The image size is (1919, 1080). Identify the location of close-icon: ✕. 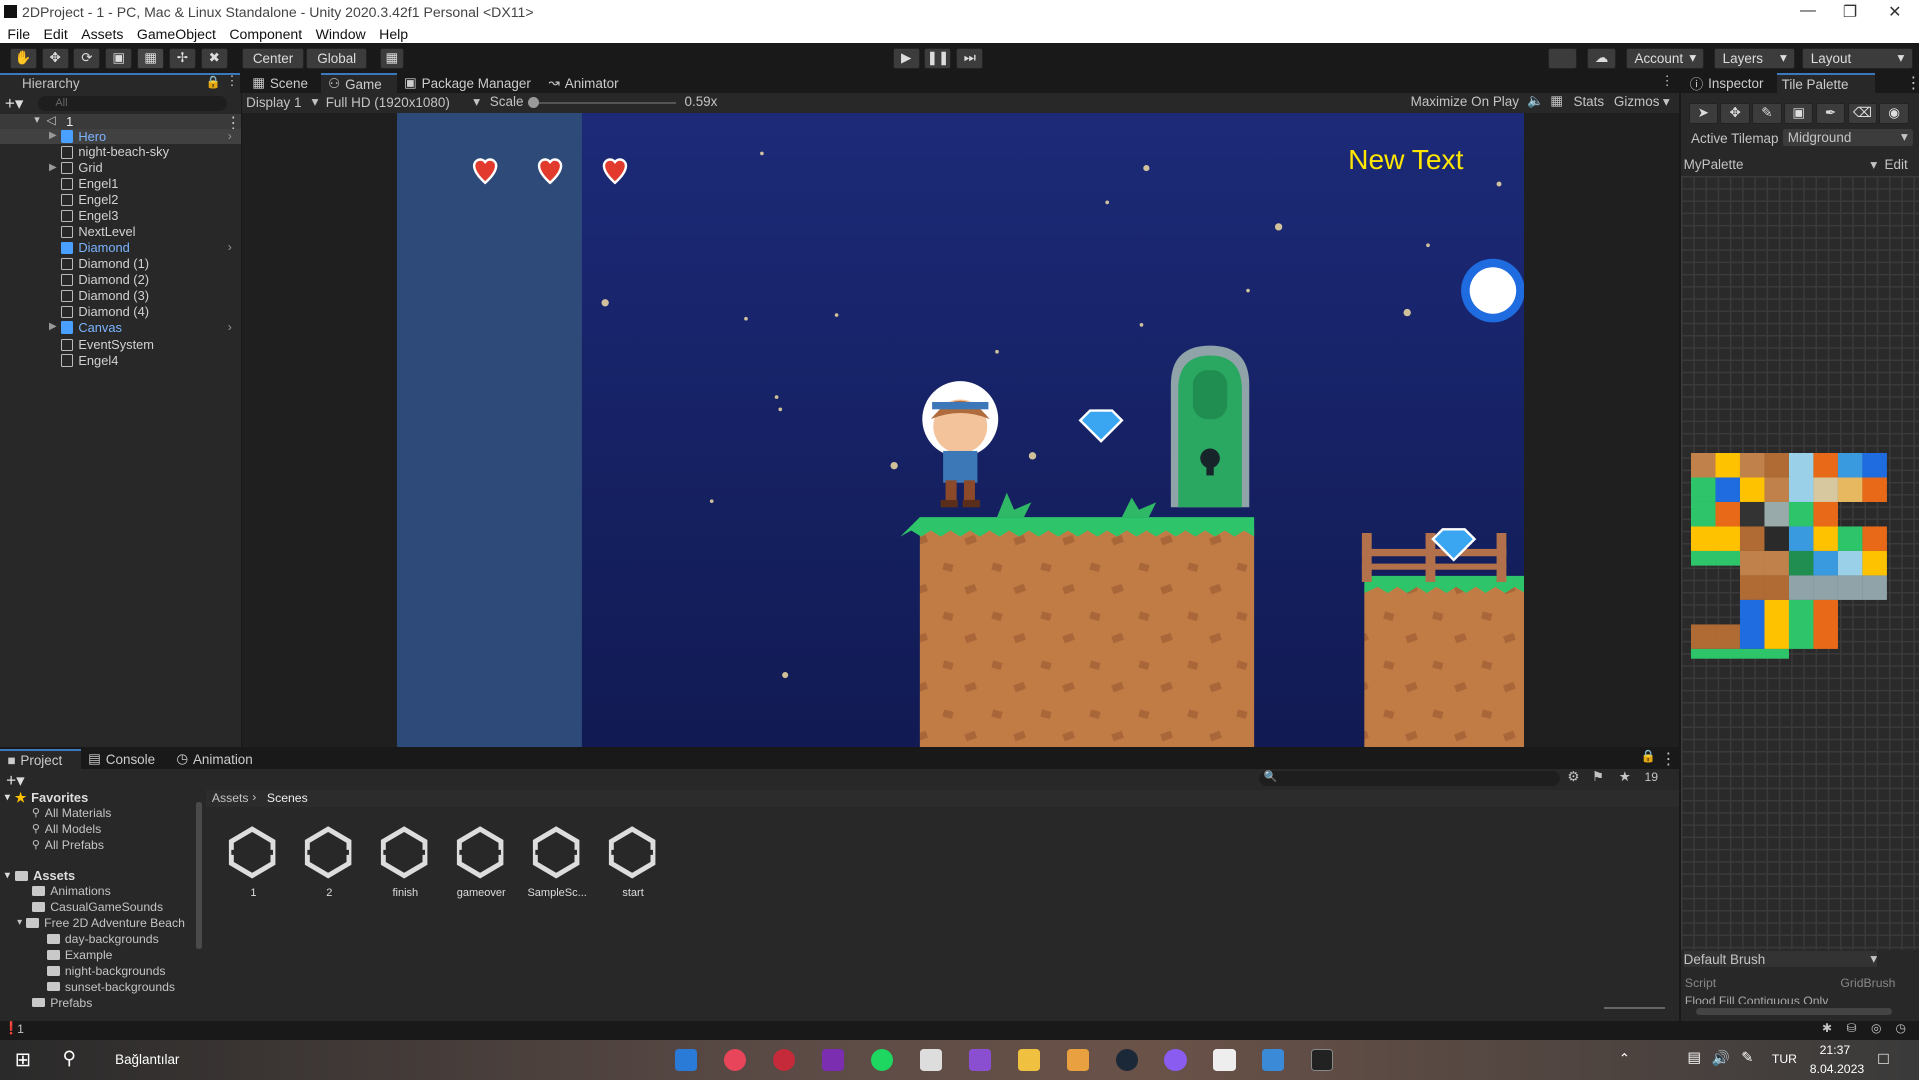
(1894, 12).